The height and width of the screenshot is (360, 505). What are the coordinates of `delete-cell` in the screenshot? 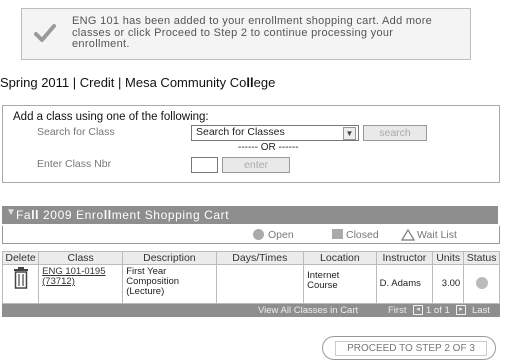 It's located at (20, 284).